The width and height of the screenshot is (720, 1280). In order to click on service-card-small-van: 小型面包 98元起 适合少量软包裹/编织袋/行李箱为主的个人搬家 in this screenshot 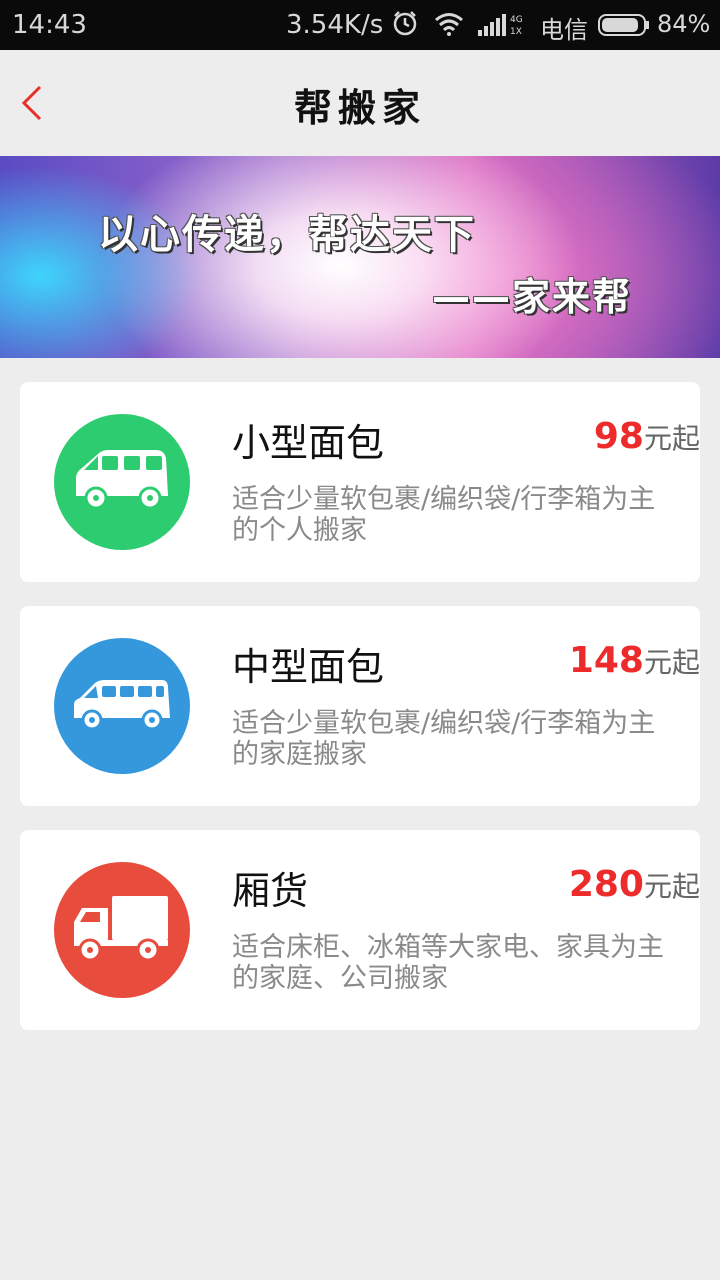, I will do `click(360, 482)`.